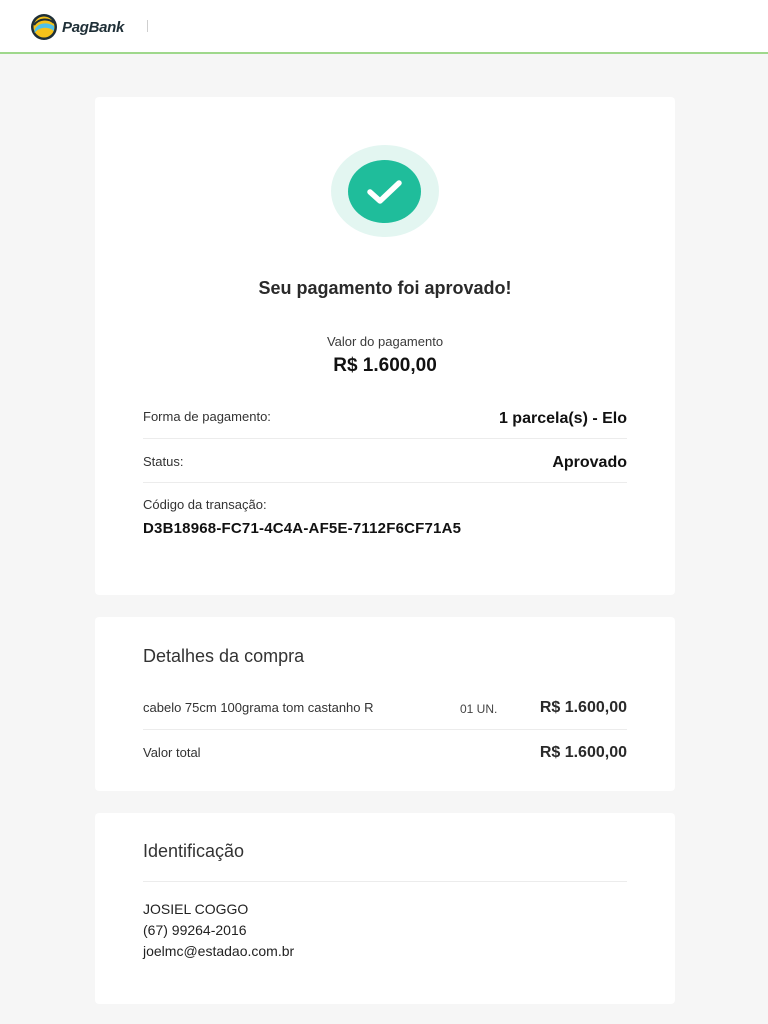 Image resolution: width=768 pixels, height=1024 pixels. Describe the element at coordinates (583, 752) in the screenshot. I see `total-value: R$ 1.600,00` at that location.